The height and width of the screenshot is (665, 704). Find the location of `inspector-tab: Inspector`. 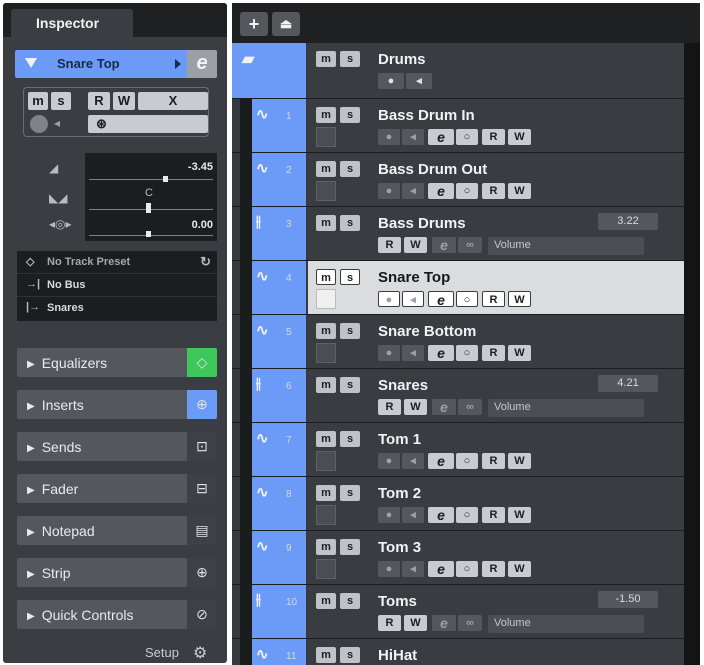

inspector-tab: Inspector is located at coordinates (72, 24).